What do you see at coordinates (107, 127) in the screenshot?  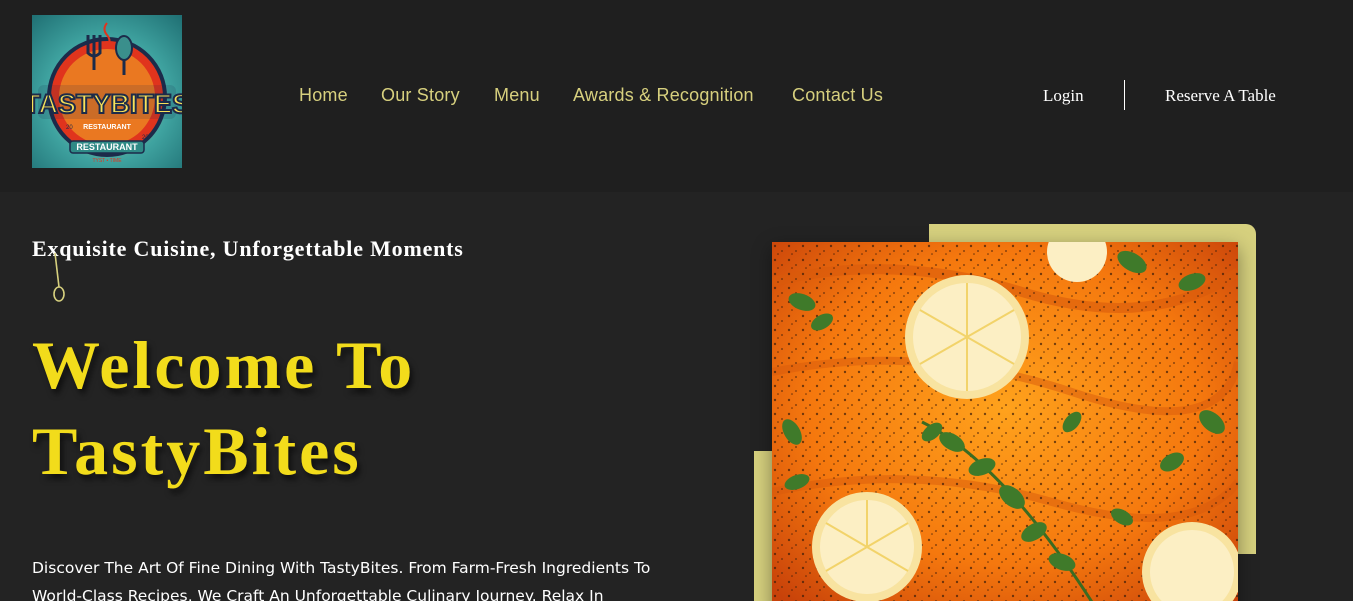 I see `logo-ribbon-text: RESTAURANT` at bounding box center [107, 127].